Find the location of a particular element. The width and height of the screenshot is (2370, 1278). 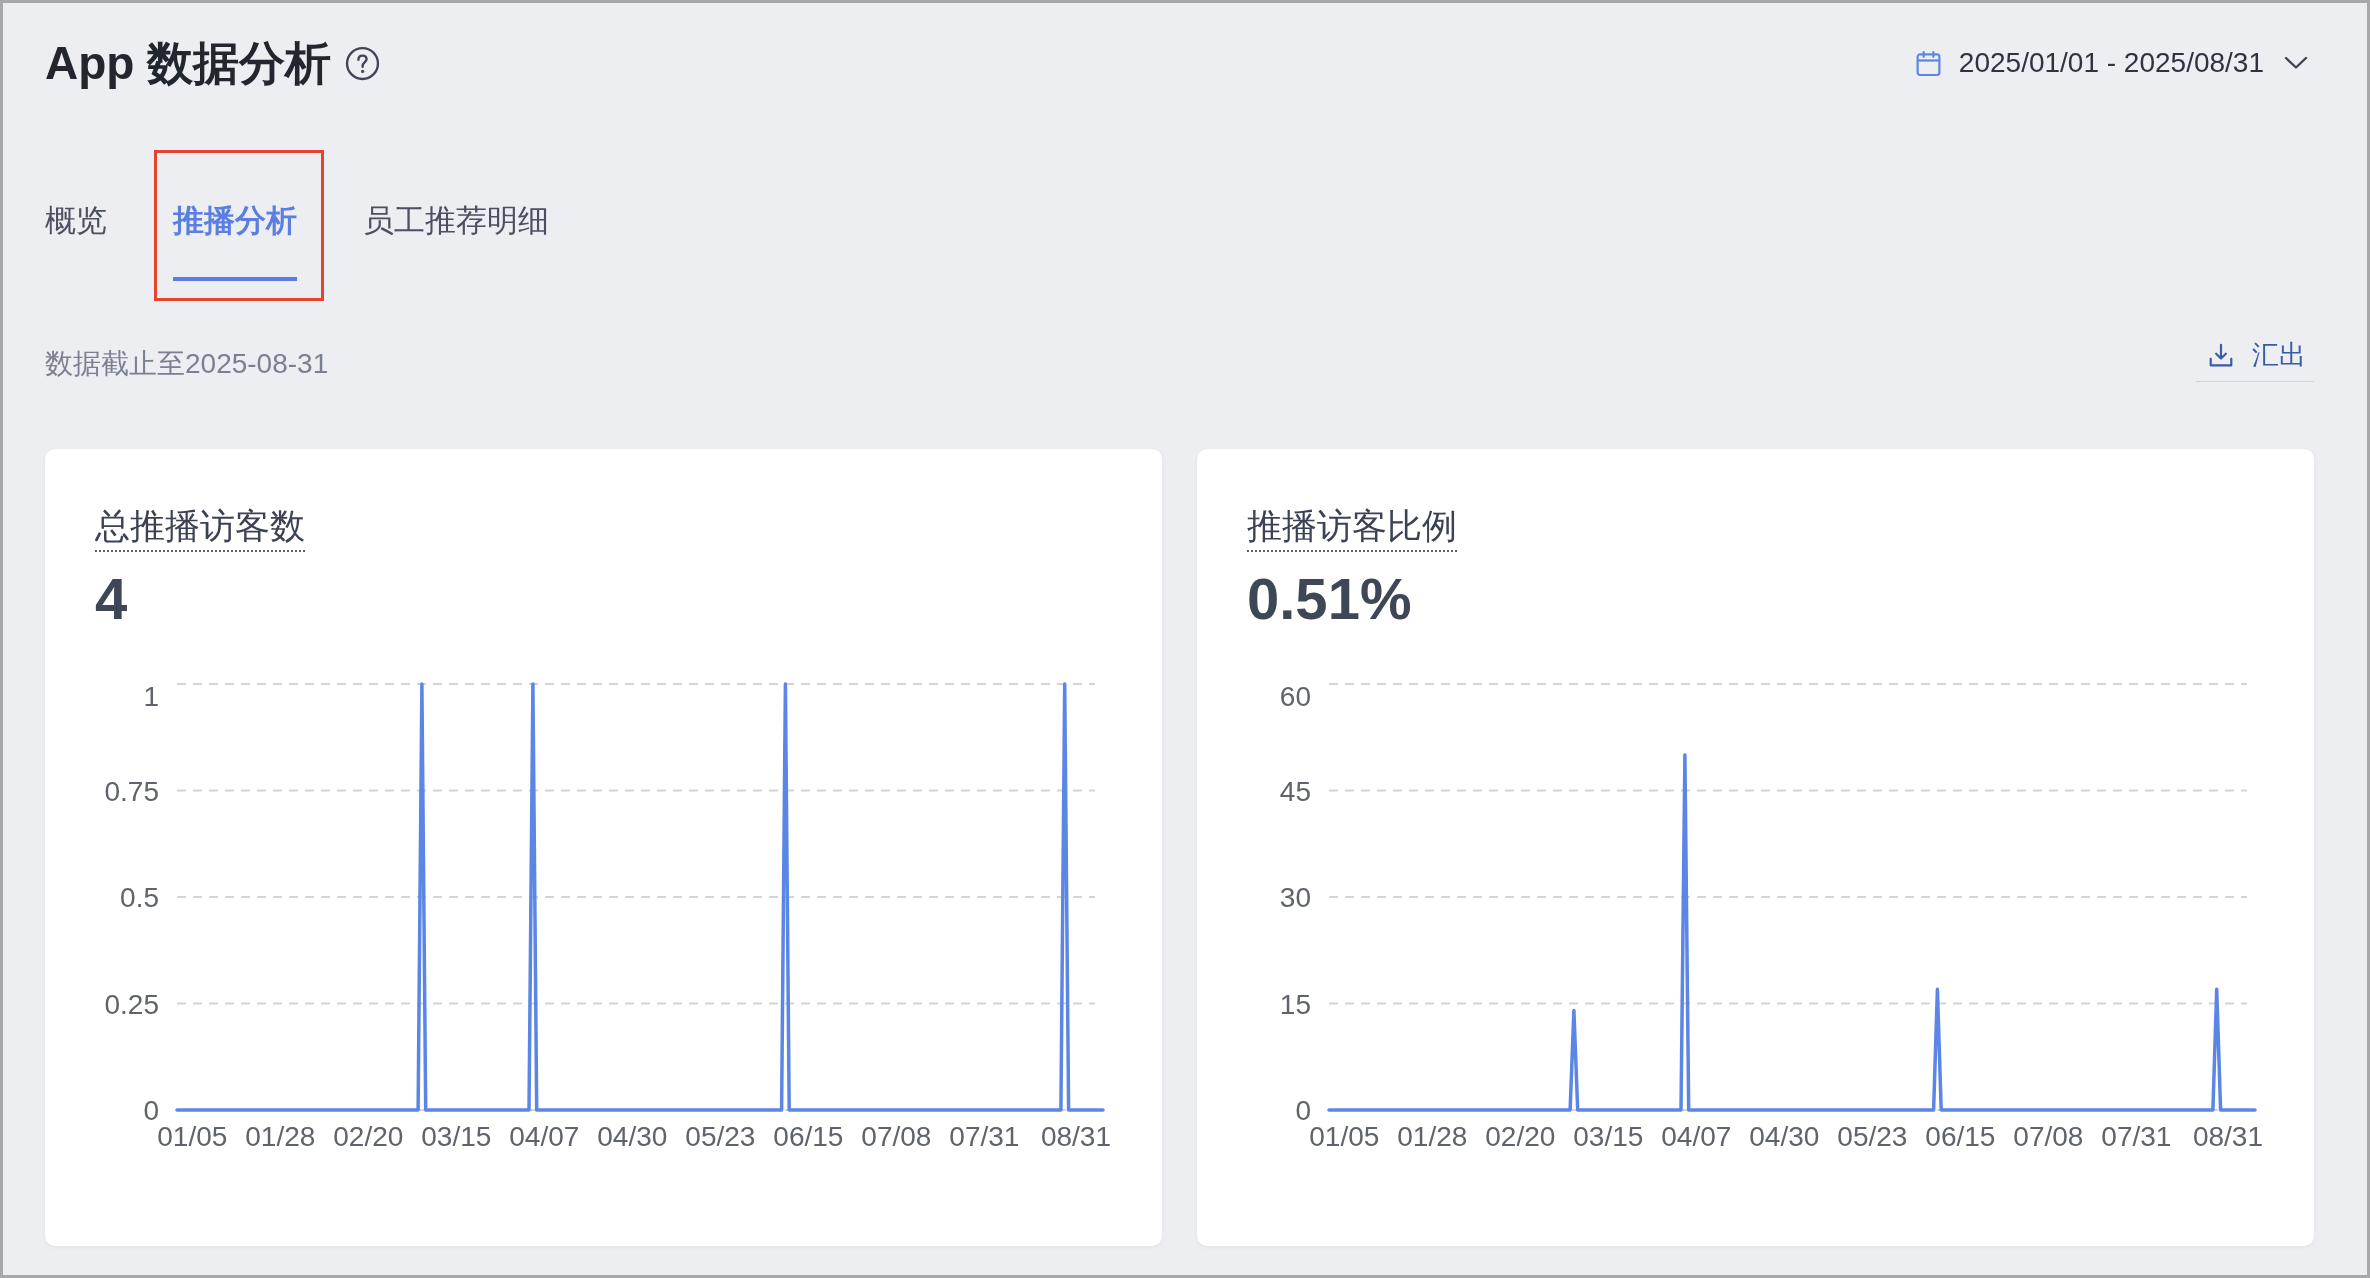

tab: 员工推荐明细 is located at coordinates (456, 241).